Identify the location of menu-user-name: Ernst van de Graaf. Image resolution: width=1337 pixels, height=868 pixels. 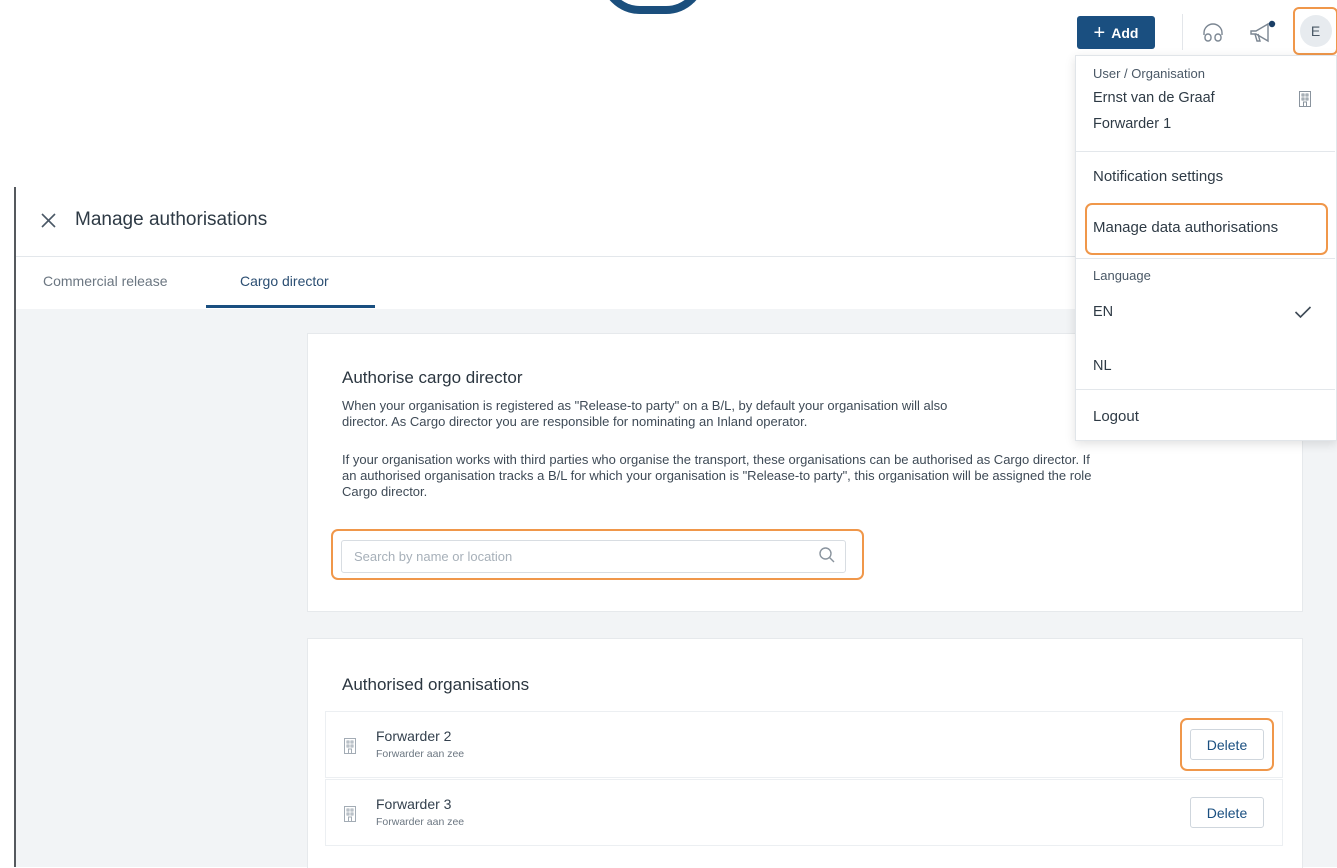
(1154, 98).